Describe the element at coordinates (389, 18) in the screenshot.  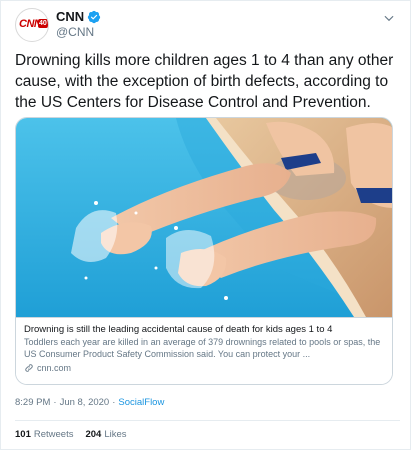
I see `chevron-down-icon` at that location.